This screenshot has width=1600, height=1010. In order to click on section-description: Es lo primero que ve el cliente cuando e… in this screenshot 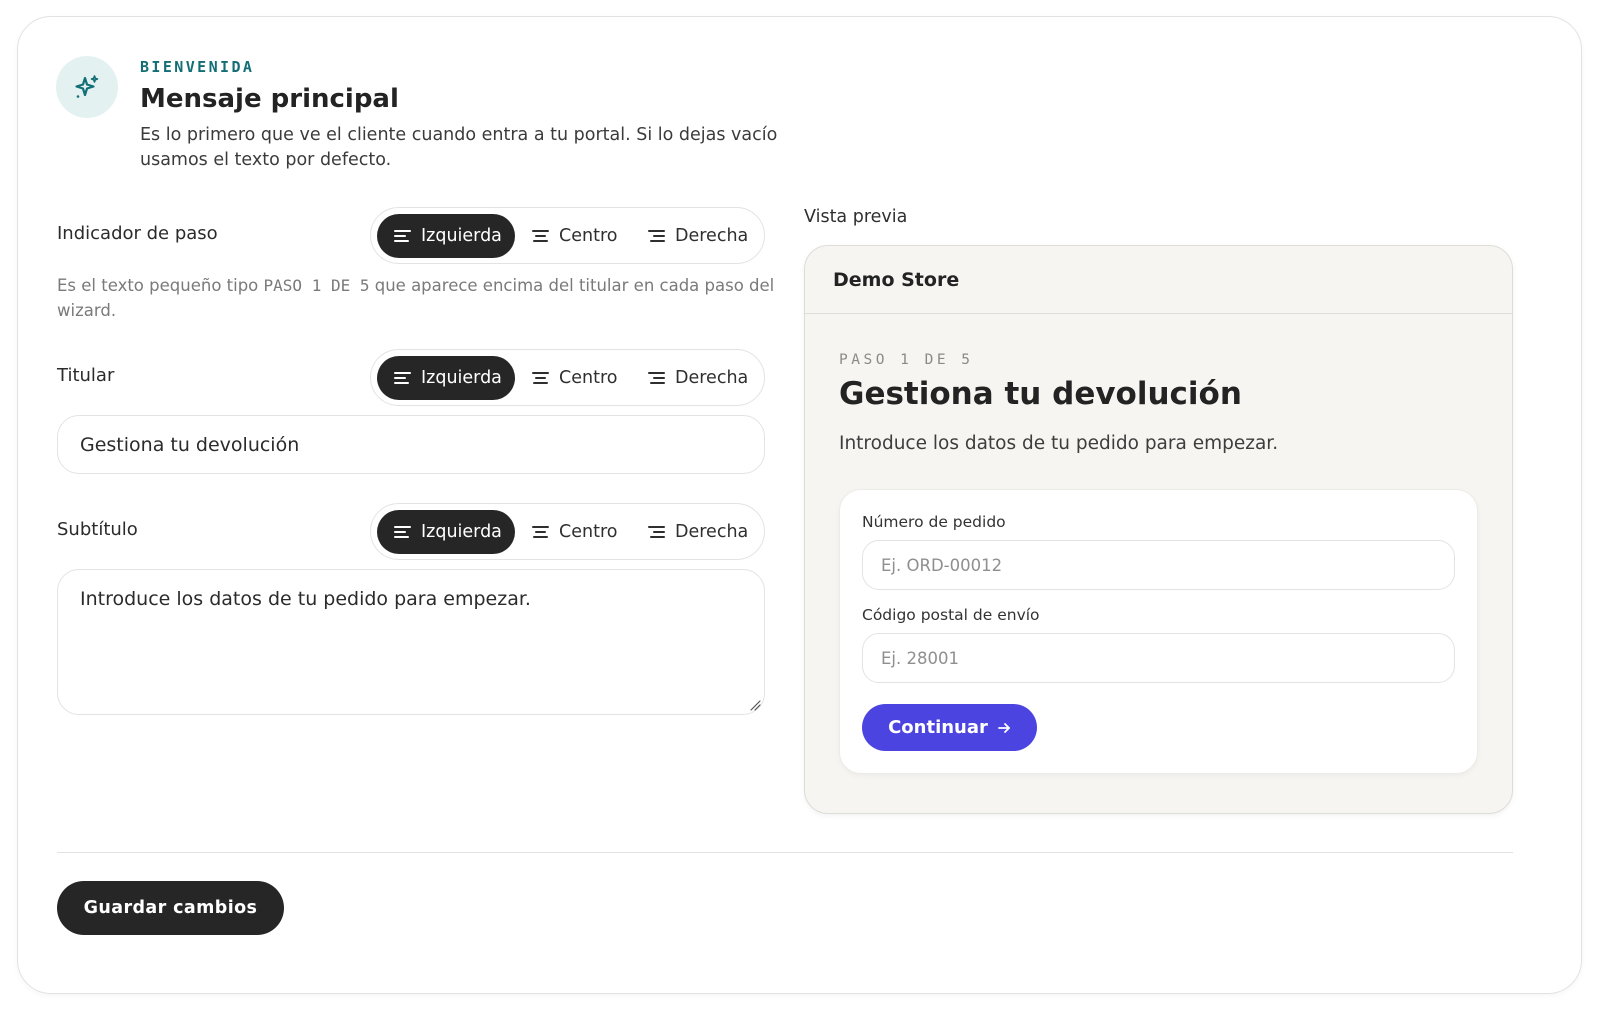, I will do `click(459, 147)`.